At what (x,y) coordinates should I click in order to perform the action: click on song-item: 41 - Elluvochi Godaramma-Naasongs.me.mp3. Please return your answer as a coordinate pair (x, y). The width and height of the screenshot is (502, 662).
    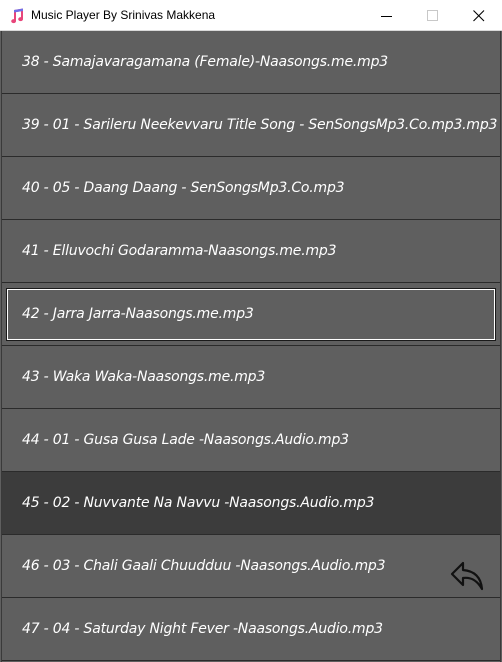
    Looking at the image, I should click on (251, 251).